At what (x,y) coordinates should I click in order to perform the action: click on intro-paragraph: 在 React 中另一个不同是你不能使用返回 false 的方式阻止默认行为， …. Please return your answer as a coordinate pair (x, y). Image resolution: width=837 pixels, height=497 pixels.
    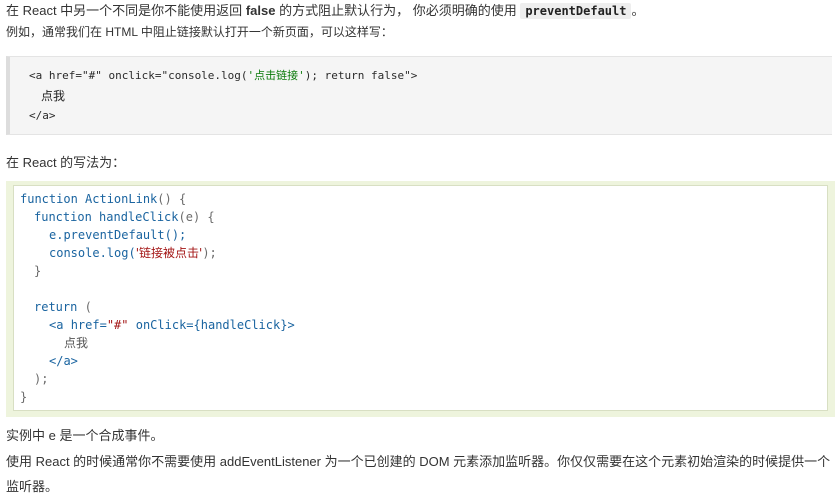
    Looking at the image, I should click on (325, 11).